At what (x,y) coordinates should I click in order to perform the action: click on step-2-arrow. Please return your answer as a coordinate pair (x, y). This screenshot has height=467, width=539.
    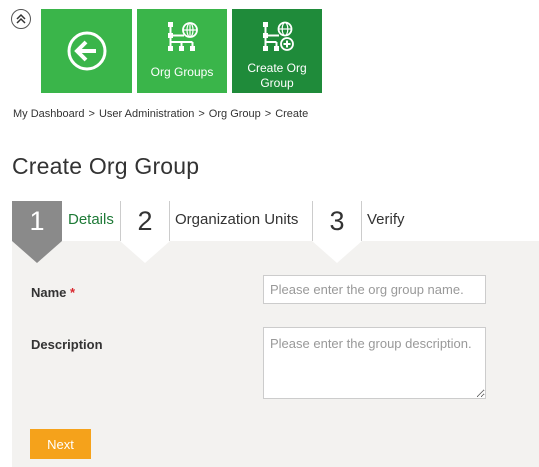
    Looking at the image, I should click on (145, 252).